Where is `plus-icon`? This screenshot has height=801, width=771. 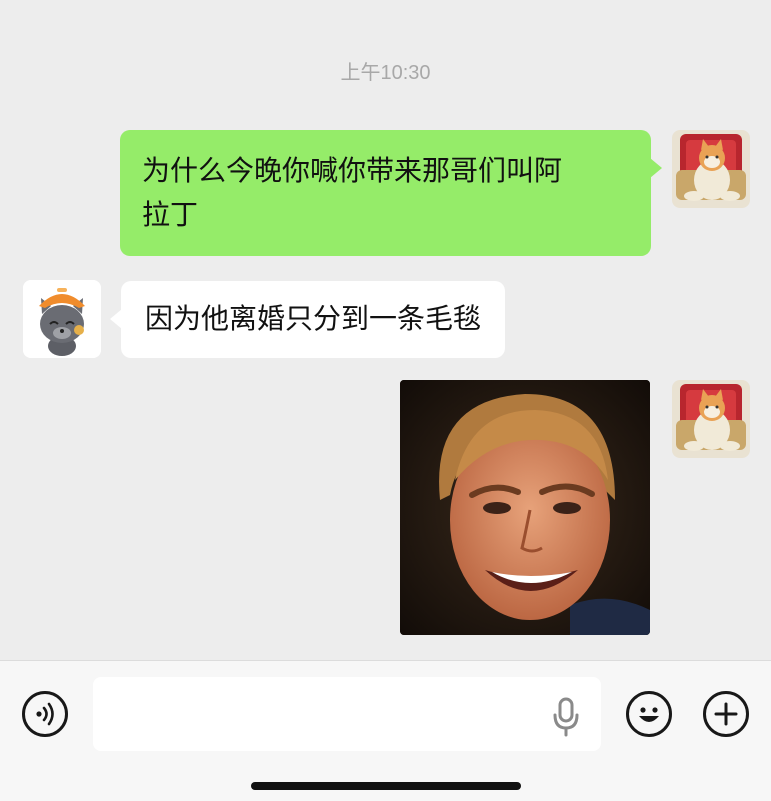
plus-icon is located at coordinates (726, 714).